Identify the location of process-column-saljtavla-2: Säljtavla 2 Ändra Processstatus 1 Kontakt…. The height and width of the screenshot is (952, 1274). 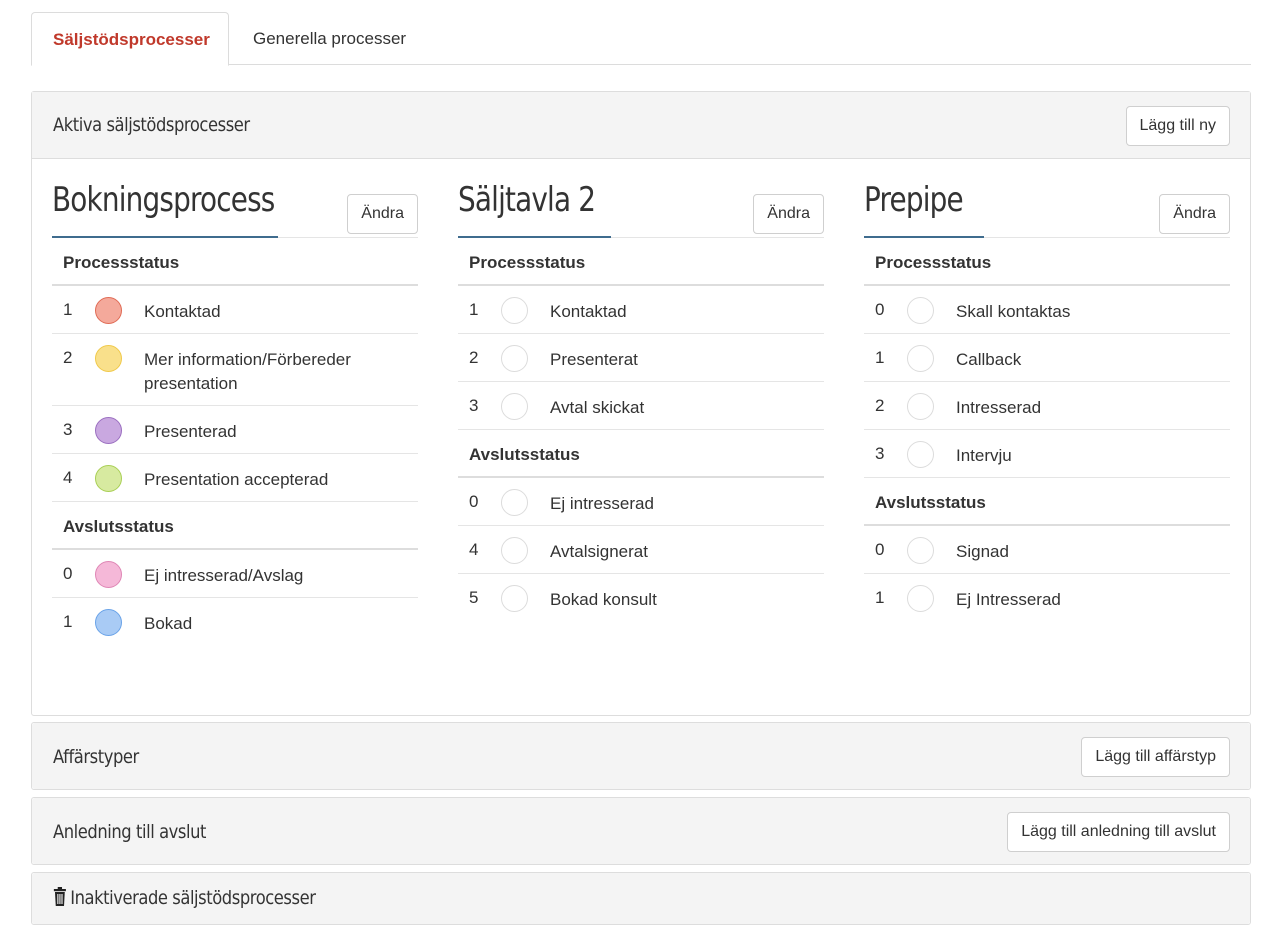
(641, 401).